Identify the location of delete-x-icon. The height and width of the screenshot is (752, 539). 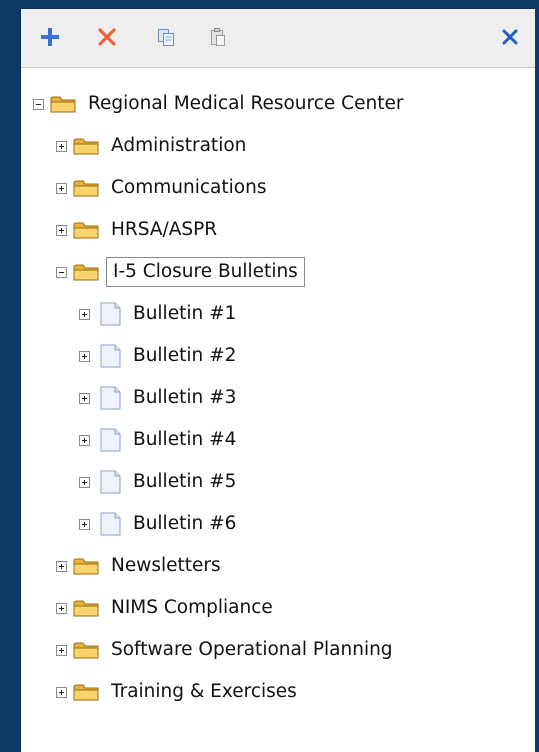
(107, 37).